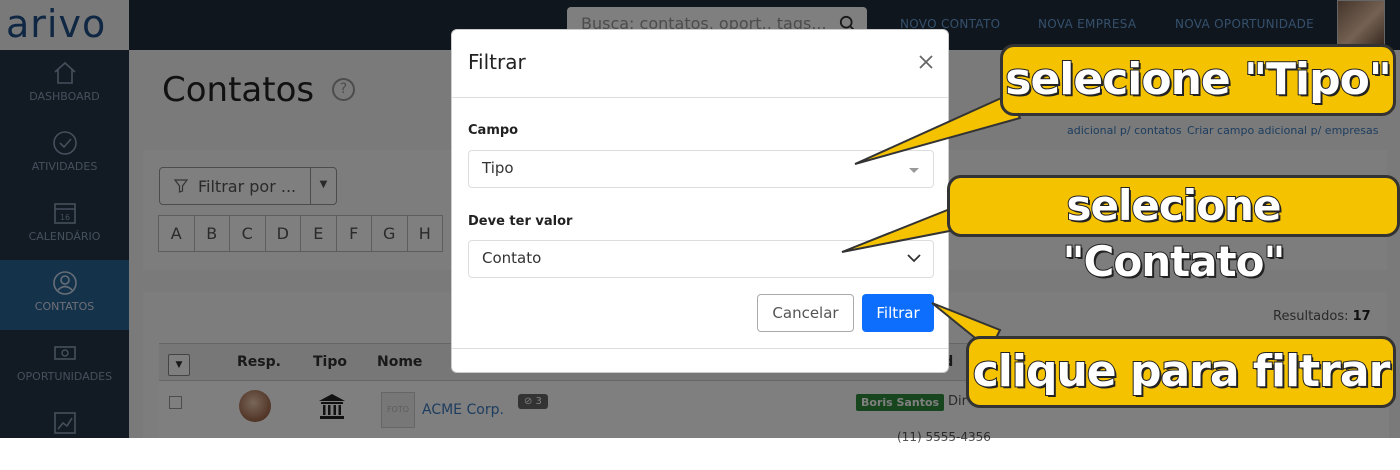  I want to click on value-select-value: Contato, so click(512, 258).